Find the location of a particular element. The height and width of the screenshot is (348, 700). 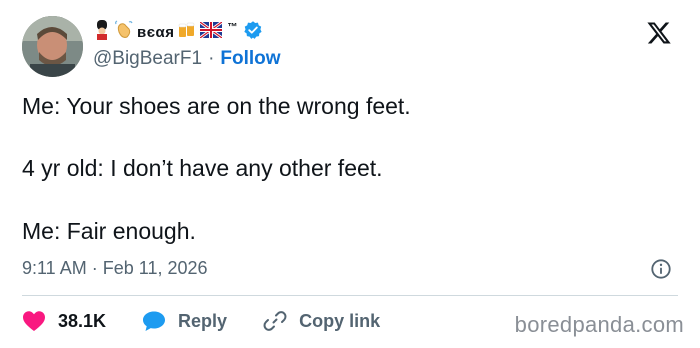

tweet-timestamp: 9:11 AM · Feb 11, 2026 is located at coordinates (115, 268).